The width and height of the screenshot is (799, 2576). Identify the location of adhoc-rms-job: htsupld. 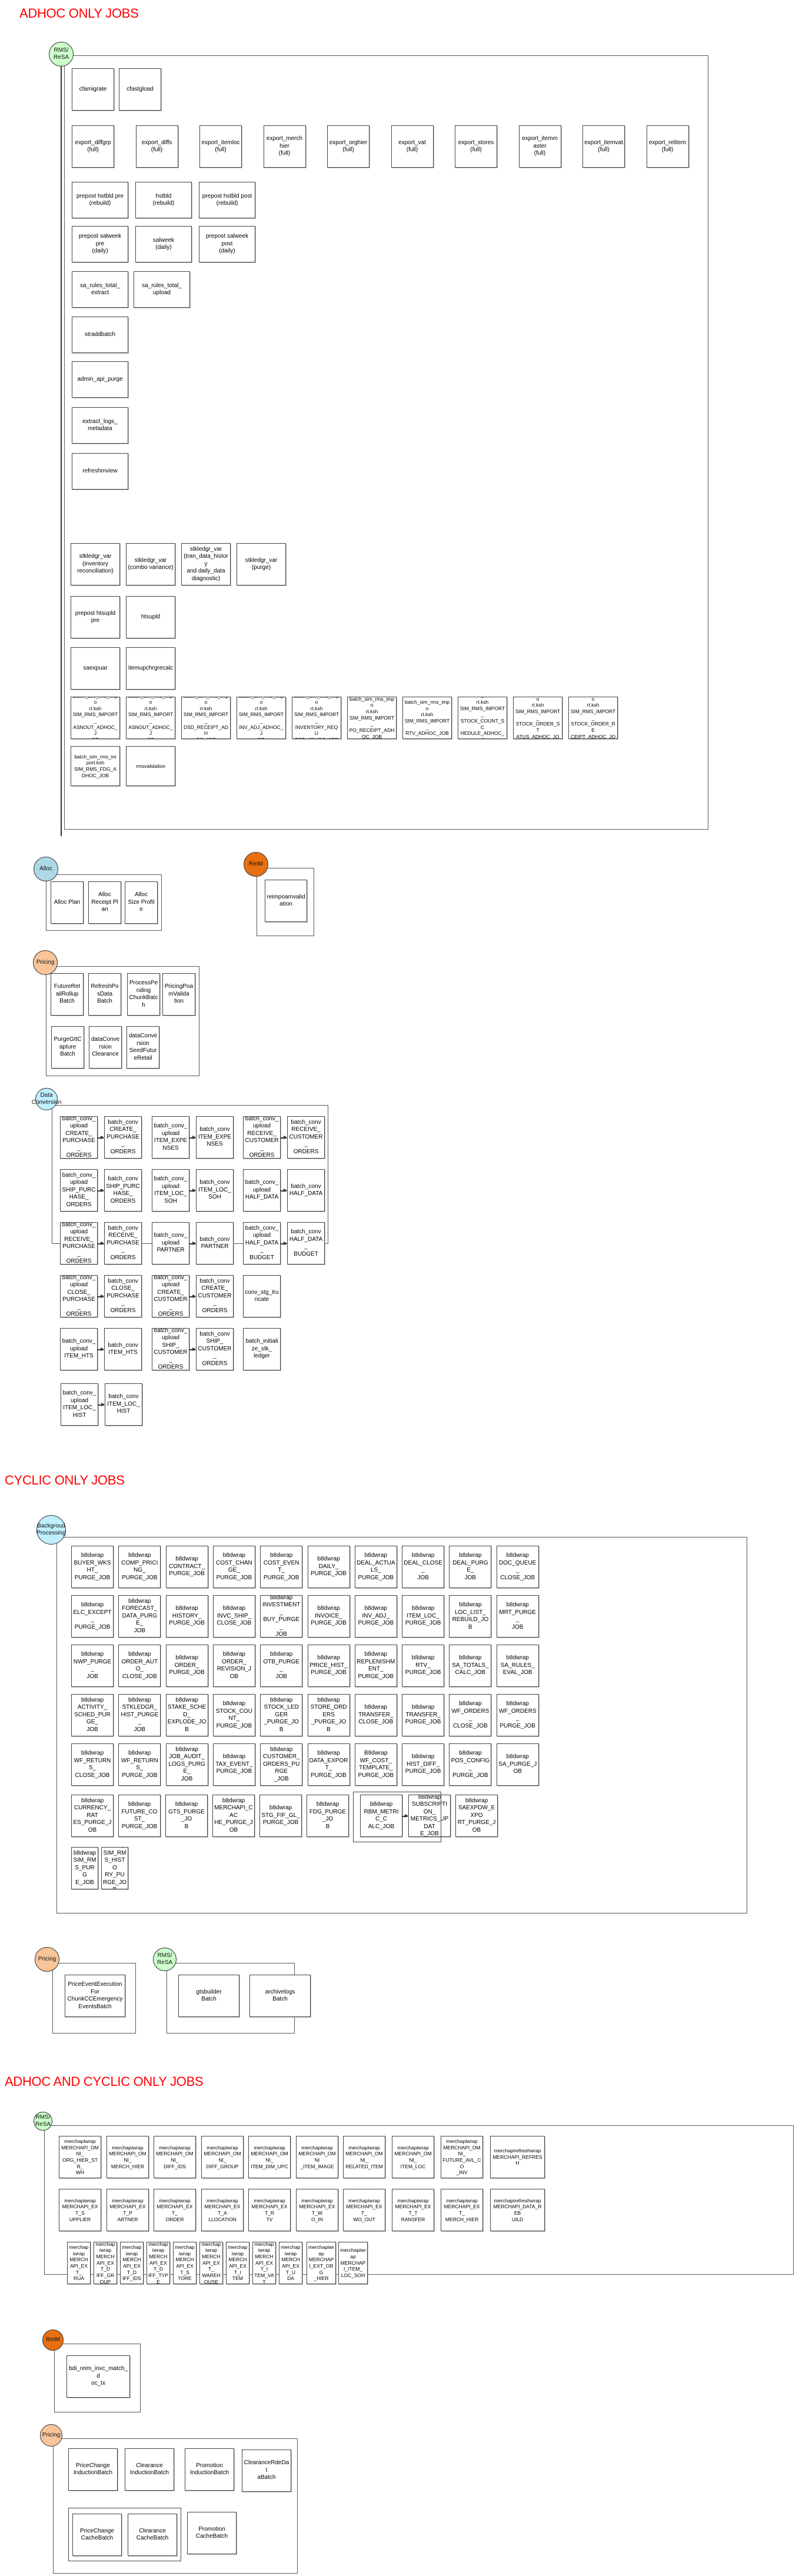
(150, 617).